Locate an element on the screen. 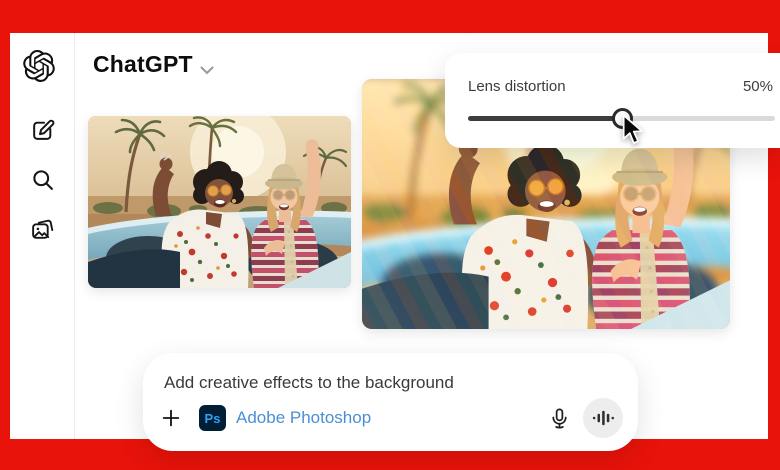 The width and height of the screenshot is (780, 470). dictate-button is located at coordinates (559, 418).